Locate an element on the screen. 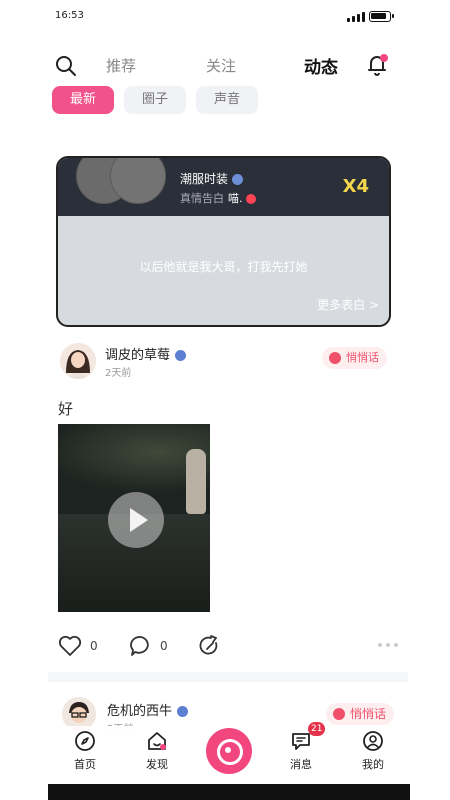  status-bar: 16:53 is located at coordinates (225, 15).